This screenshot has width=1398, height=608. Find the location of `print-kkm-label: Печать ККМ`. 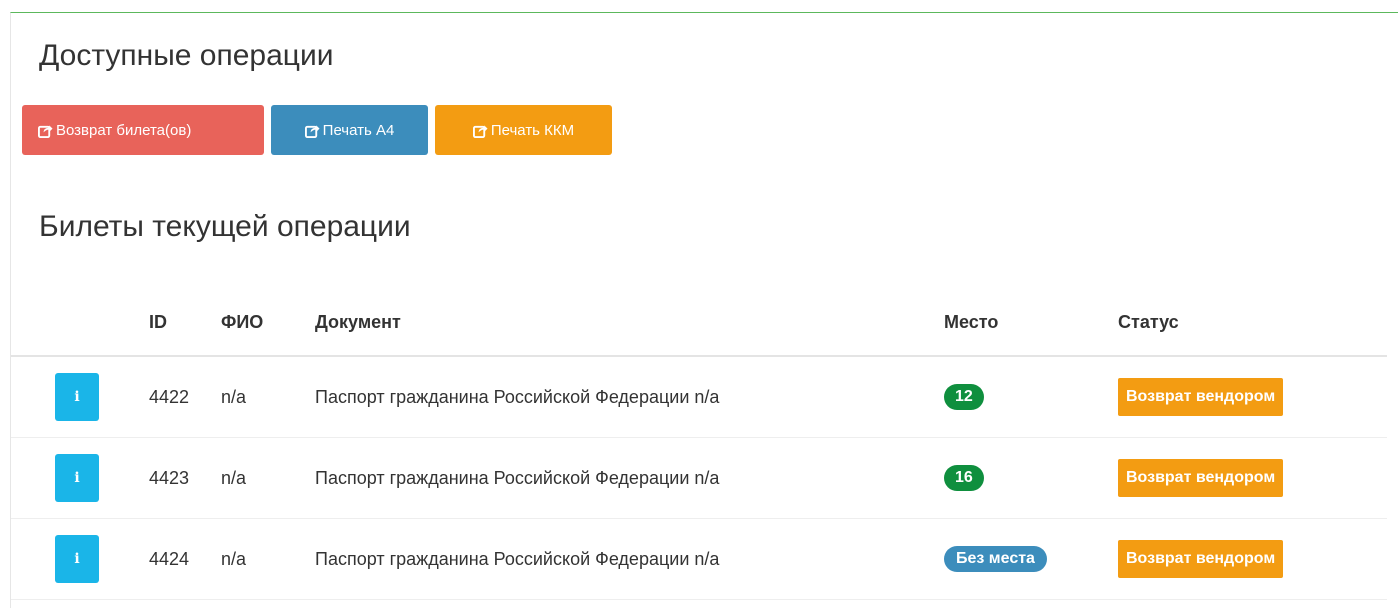

print-kkm-label: Печать ККМ is located at coordinates (532, 130).